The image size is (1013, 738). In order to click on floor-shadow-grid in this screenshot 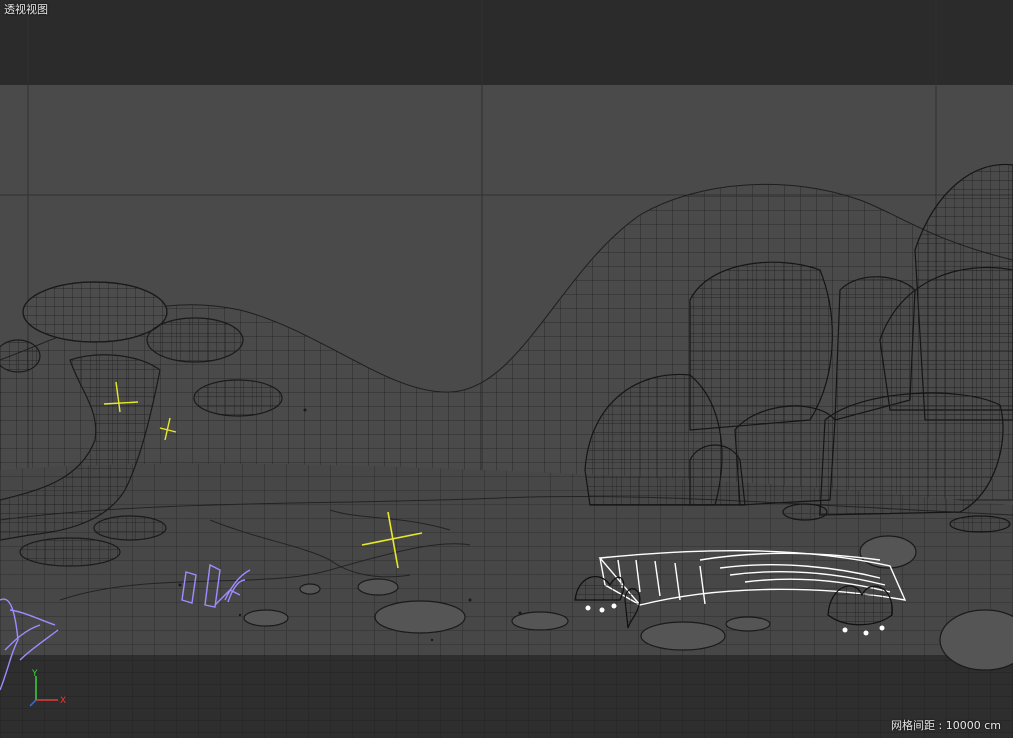, I will do `click(506, 696)`.